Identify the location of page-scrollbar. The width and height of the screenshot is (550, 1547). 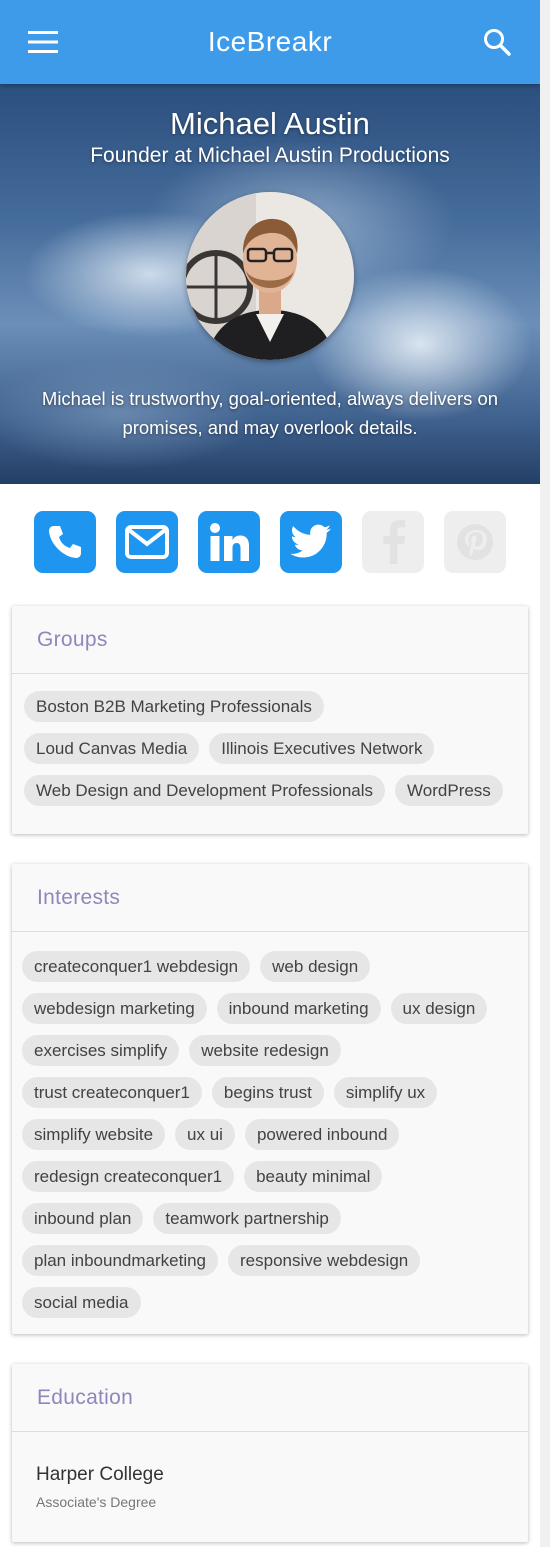
(545, 773).